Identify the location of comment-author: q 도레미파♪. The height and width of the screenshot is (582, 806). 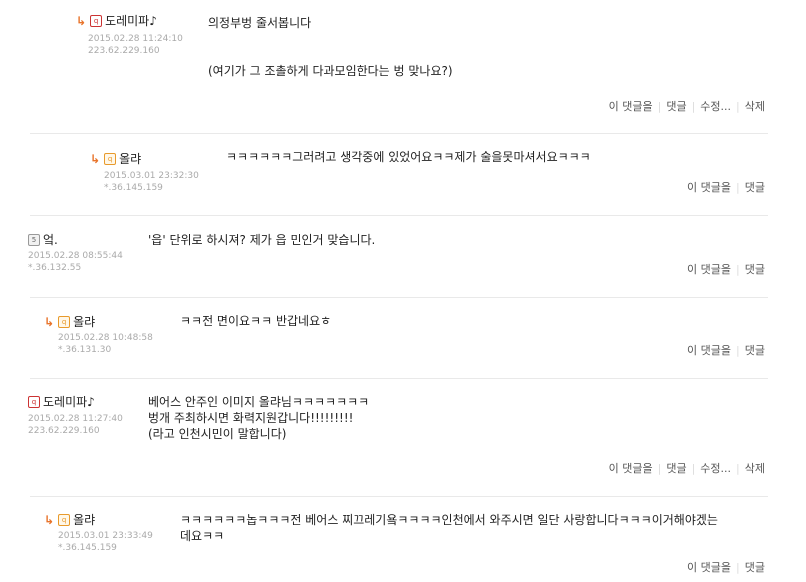
(61, 401).